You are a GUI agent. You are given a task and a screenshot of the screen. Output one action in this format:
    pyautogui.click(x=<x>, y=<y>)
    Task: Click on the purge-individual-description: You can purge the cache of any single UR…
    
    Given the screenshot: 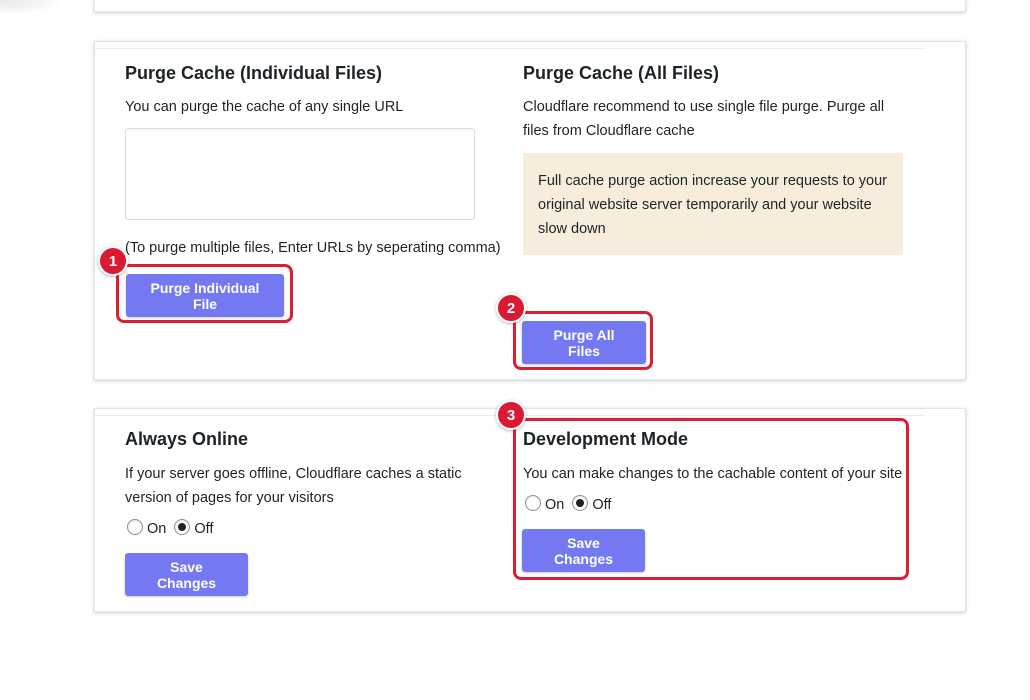 What is the action you would take?
    pyautogui.click(x=264, y=107)
    